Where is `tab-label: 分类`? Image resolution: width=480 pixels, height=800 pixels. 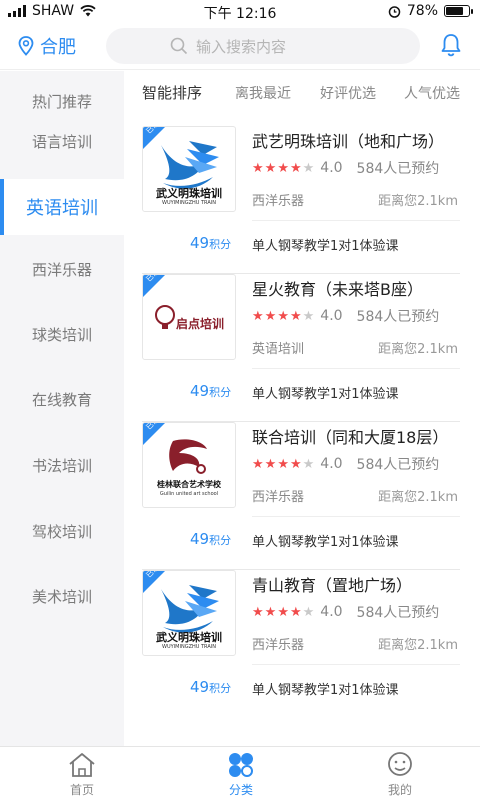
tab-label: 分类 is located at coordinates (240, 790).